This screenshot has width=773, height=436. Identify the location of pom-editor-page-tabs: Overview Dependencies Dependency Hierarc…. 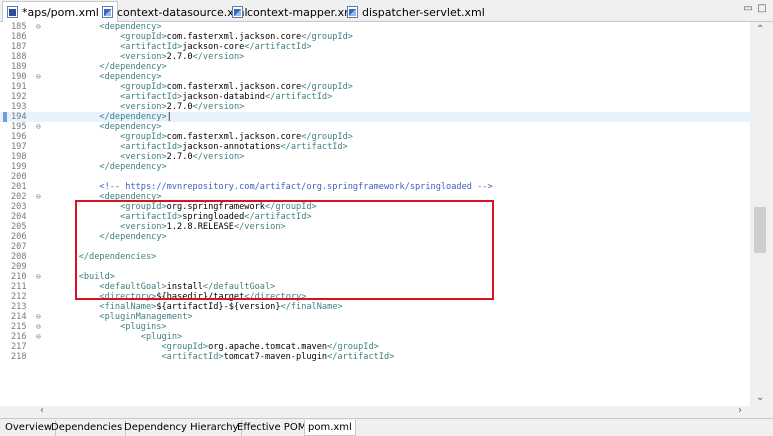
(386, 427).